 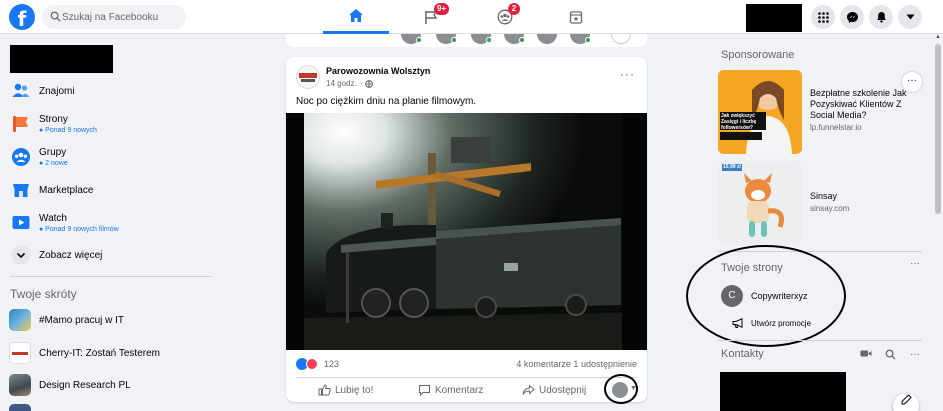 What do you see at coordinates (71, 255) in the screenshot?
I see `sidebar-item-label: Zobacz więcej` at bounding box center [71, 255].